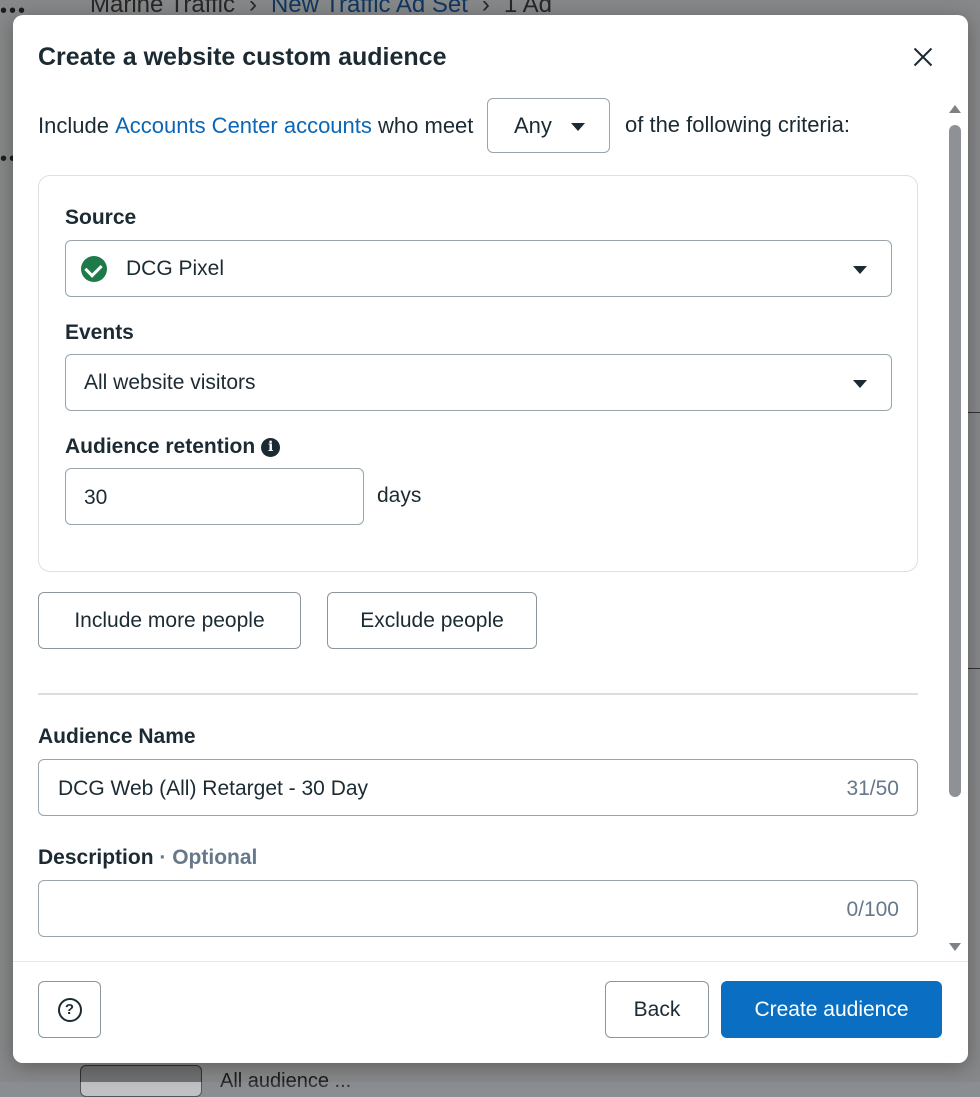  What do you see at coordinates (872, 909) in the screenshot?
I see `description-counter: 0/100` at bounding box center [872, 909].